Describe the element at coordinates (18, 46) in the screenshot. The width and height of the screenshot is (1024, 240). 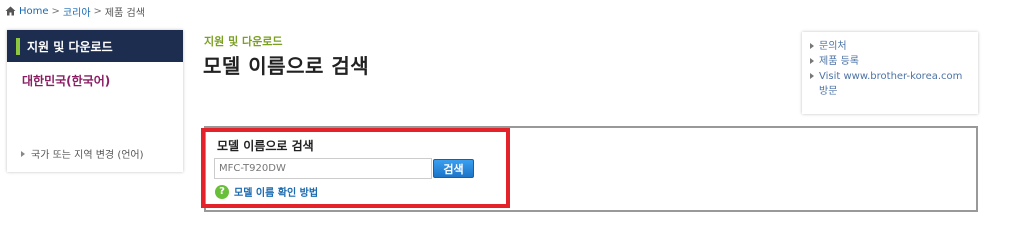
I see `sidebar-accent-bar` at that location.